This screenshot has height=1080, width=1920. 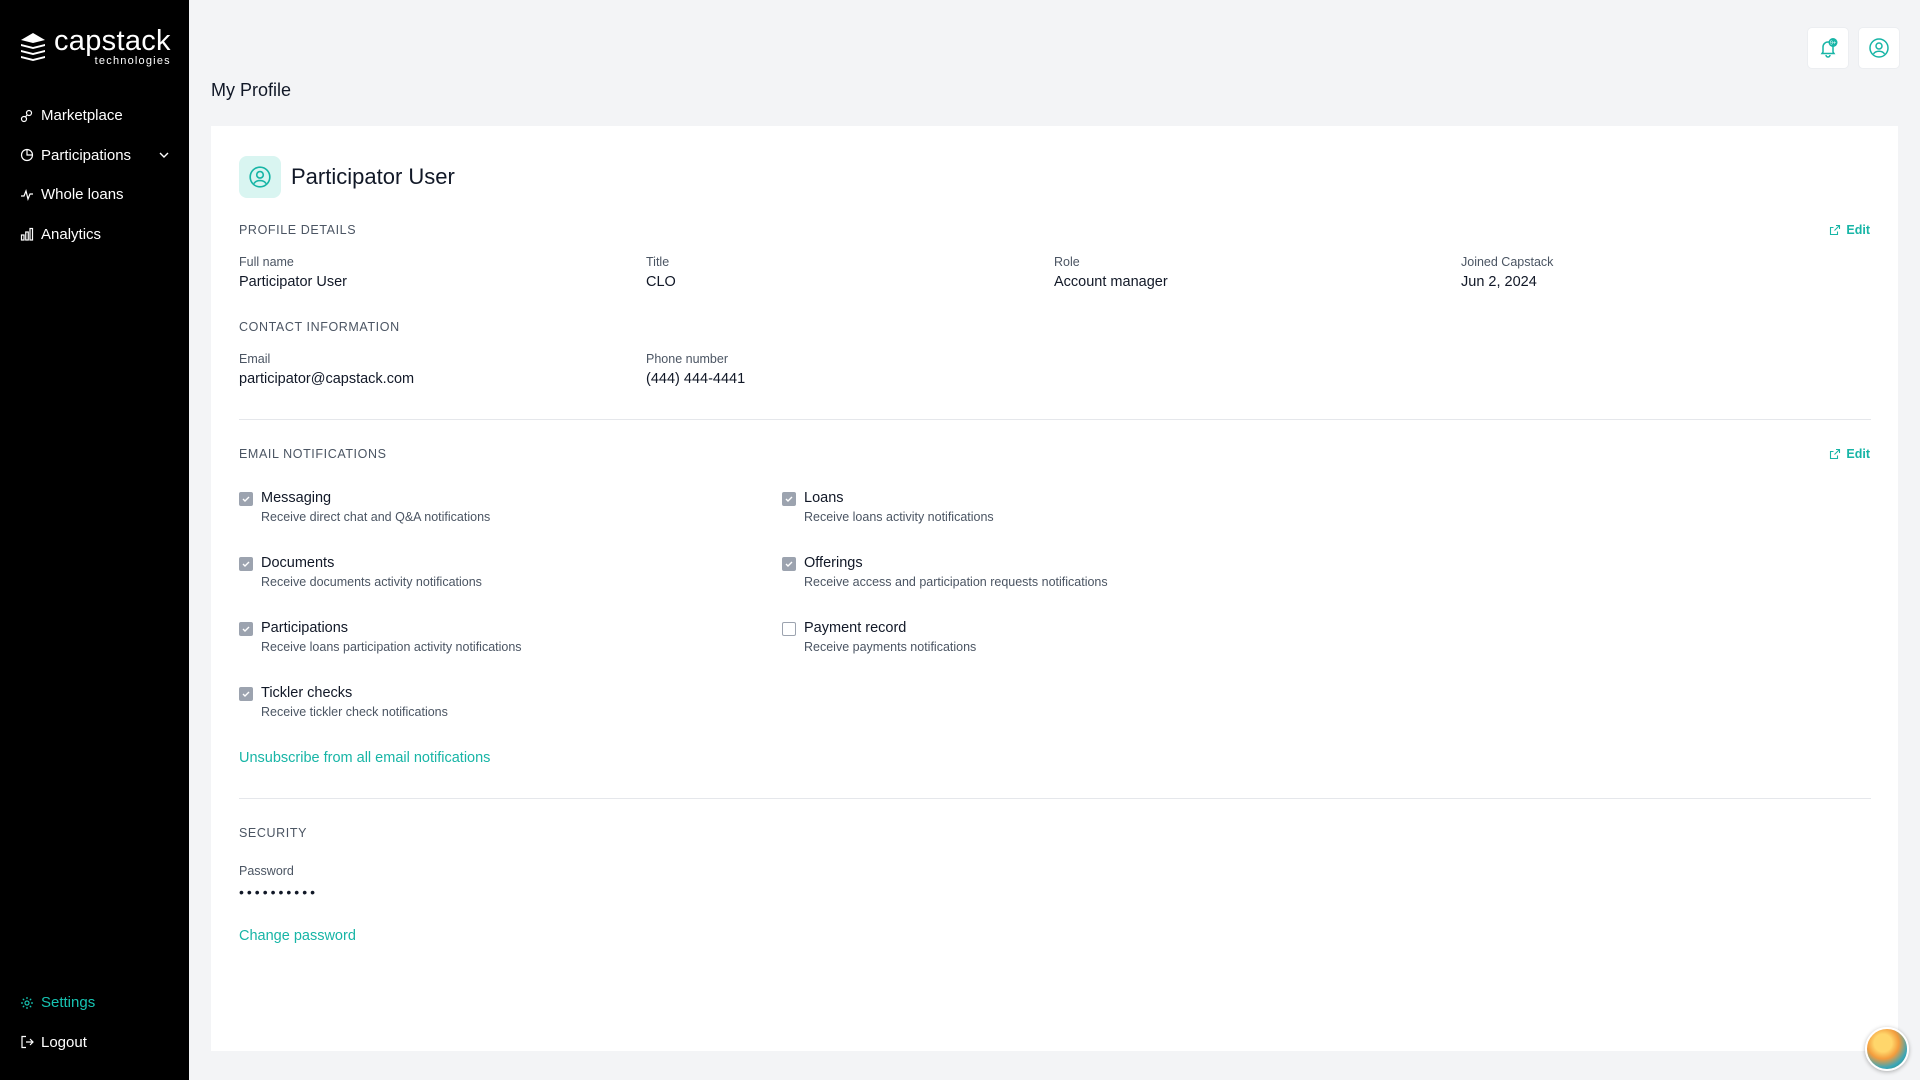 I want to click on sidebar-item-whole-loans: Whole loans, so click(x=95, y=195).